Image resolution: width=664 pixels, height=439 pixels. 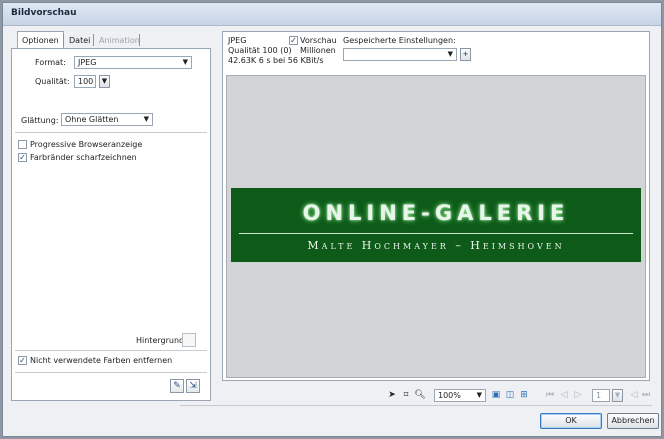 I want to click on prev-frame-icon: ◁, so click(x=564, y=395).